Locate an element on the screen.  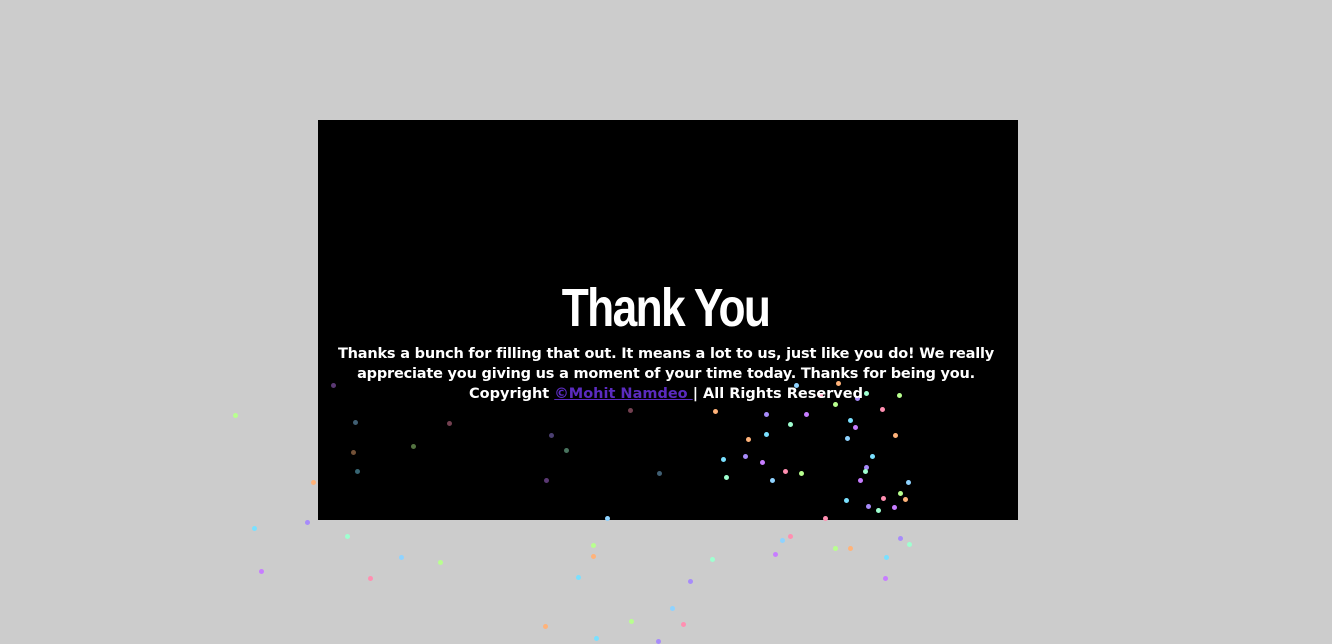
copyright-suffix: | All Rights Reserved is located at coordinates (777, 394).